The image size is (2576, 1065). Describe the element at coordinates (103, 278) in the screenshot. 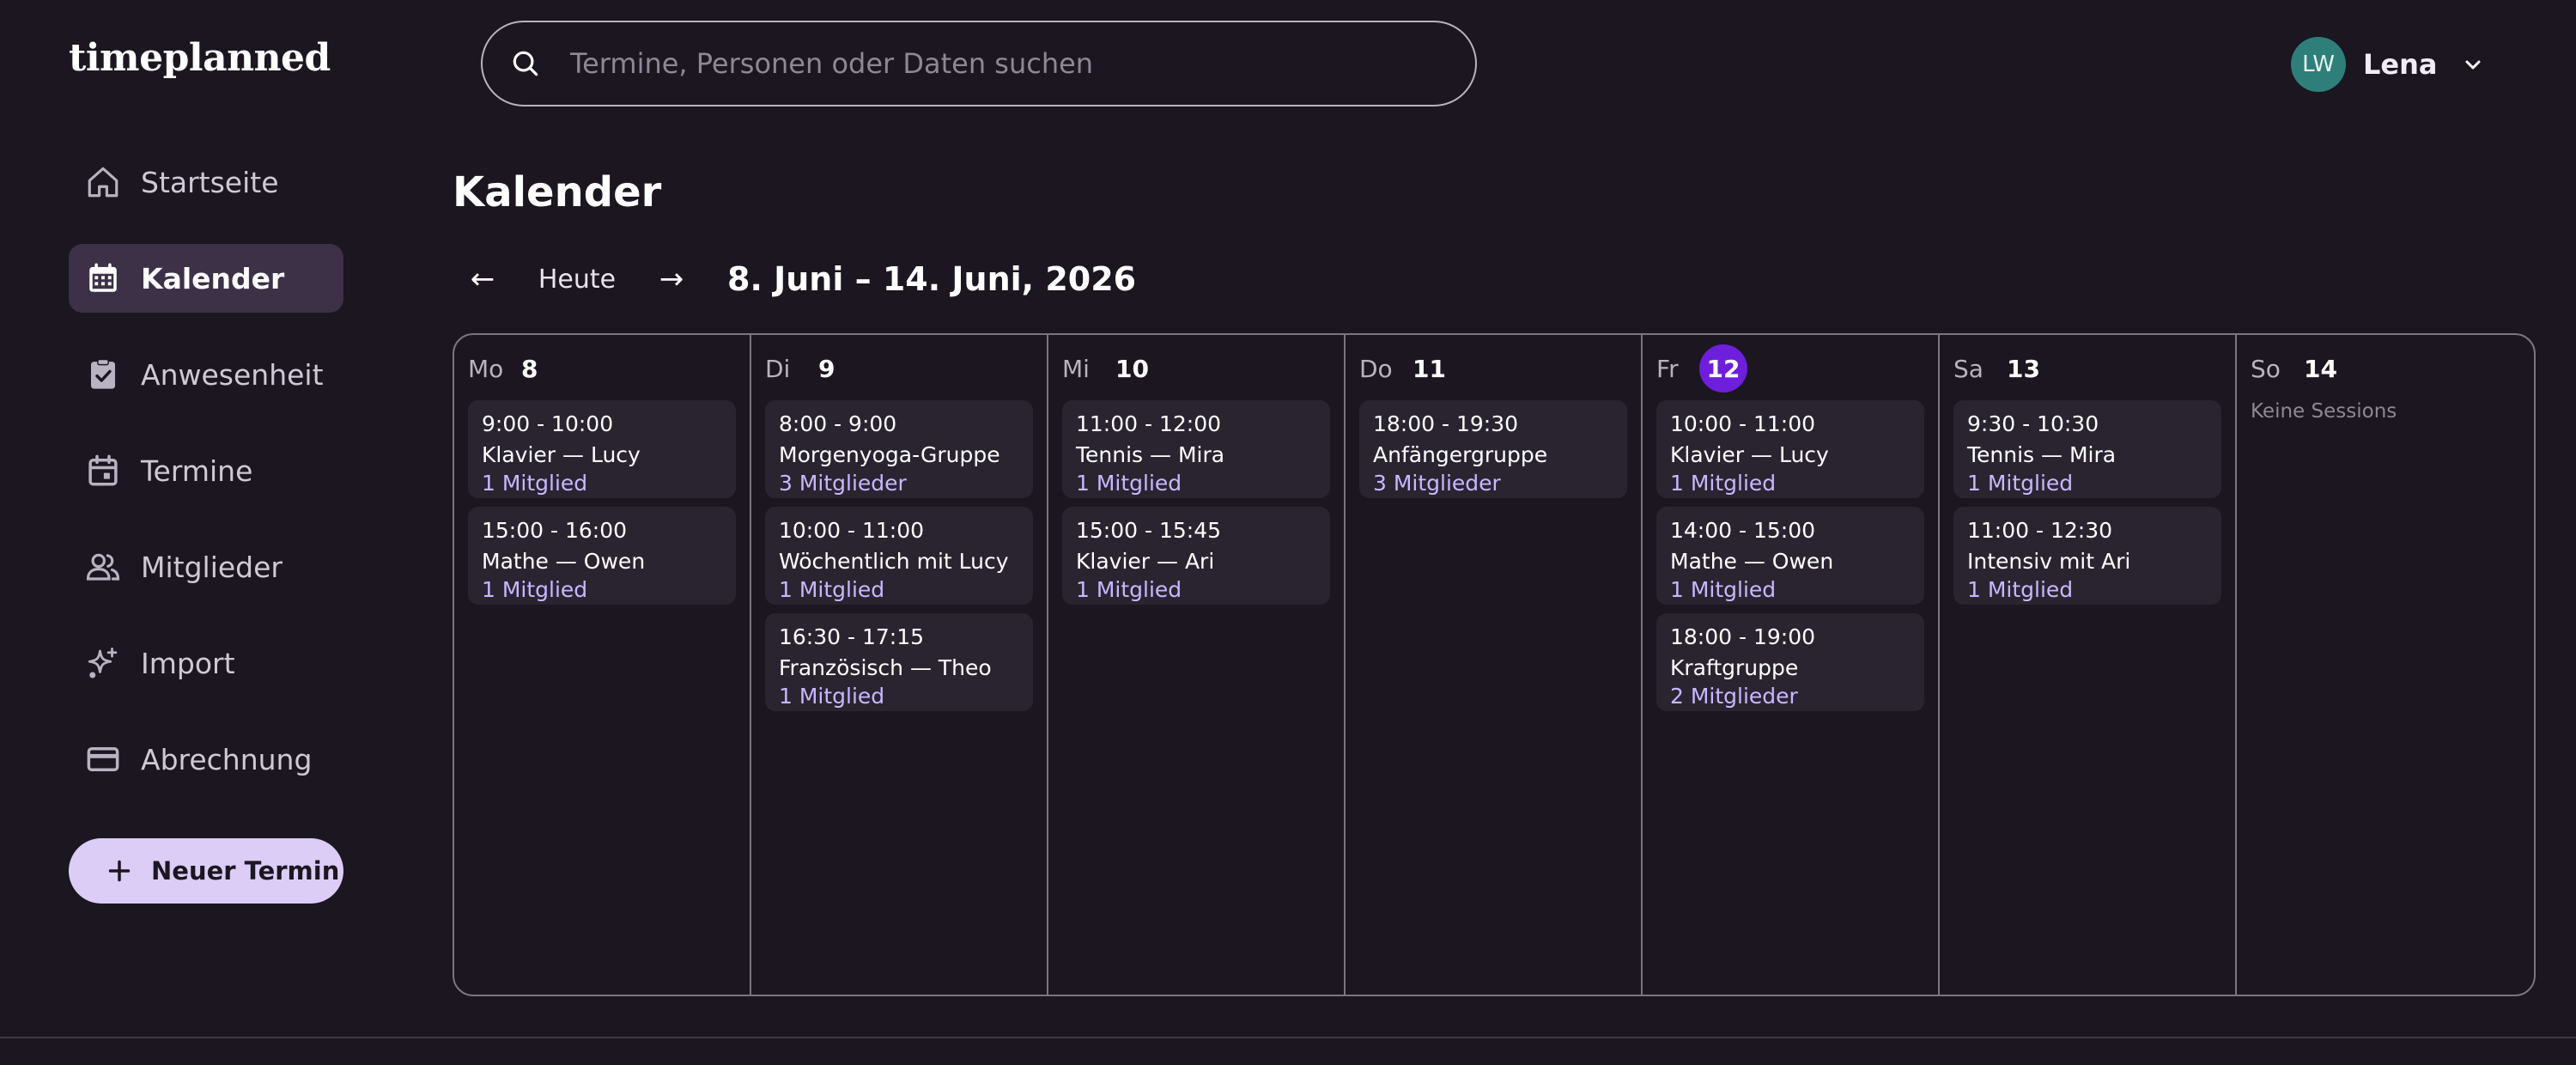

I see `calendar-icon` at that location.